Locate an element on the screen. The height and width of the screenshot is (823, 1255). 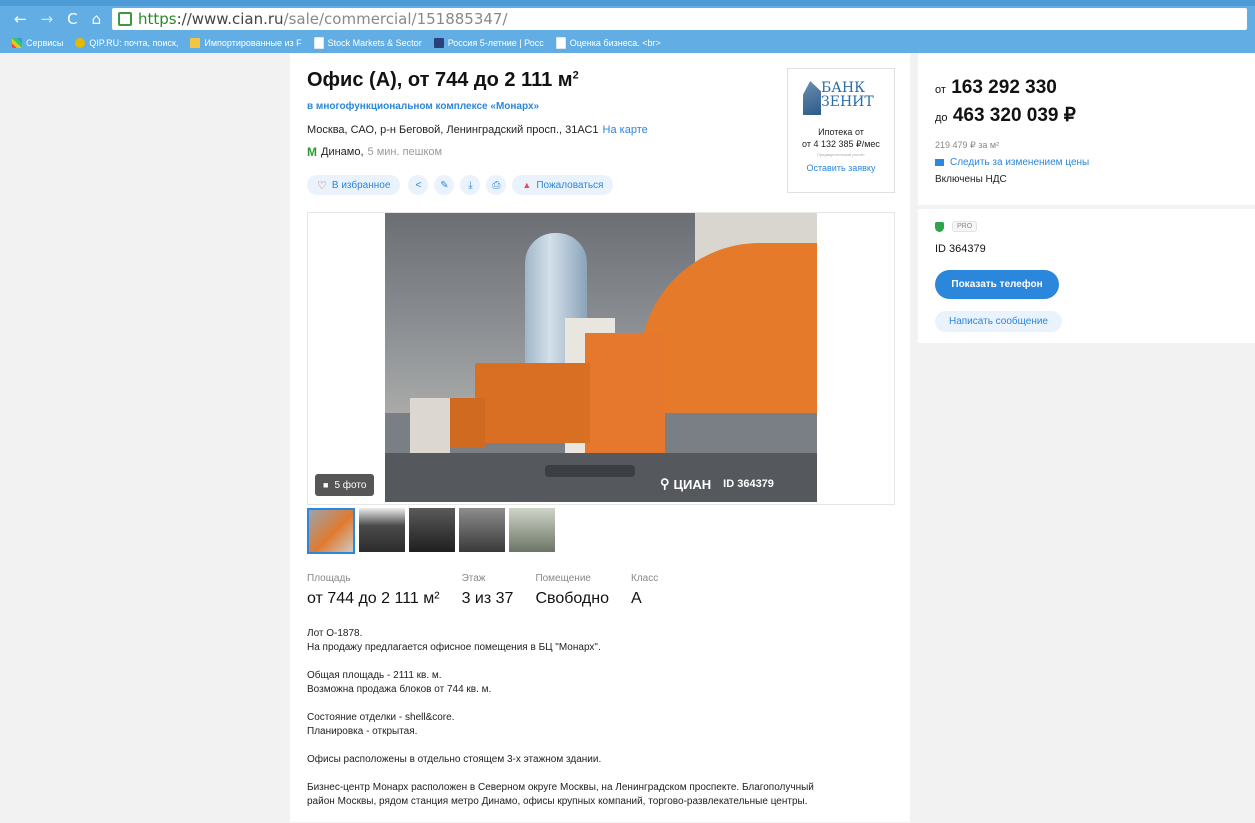
print-button: ⎙ is located at coordinates (496, 185).